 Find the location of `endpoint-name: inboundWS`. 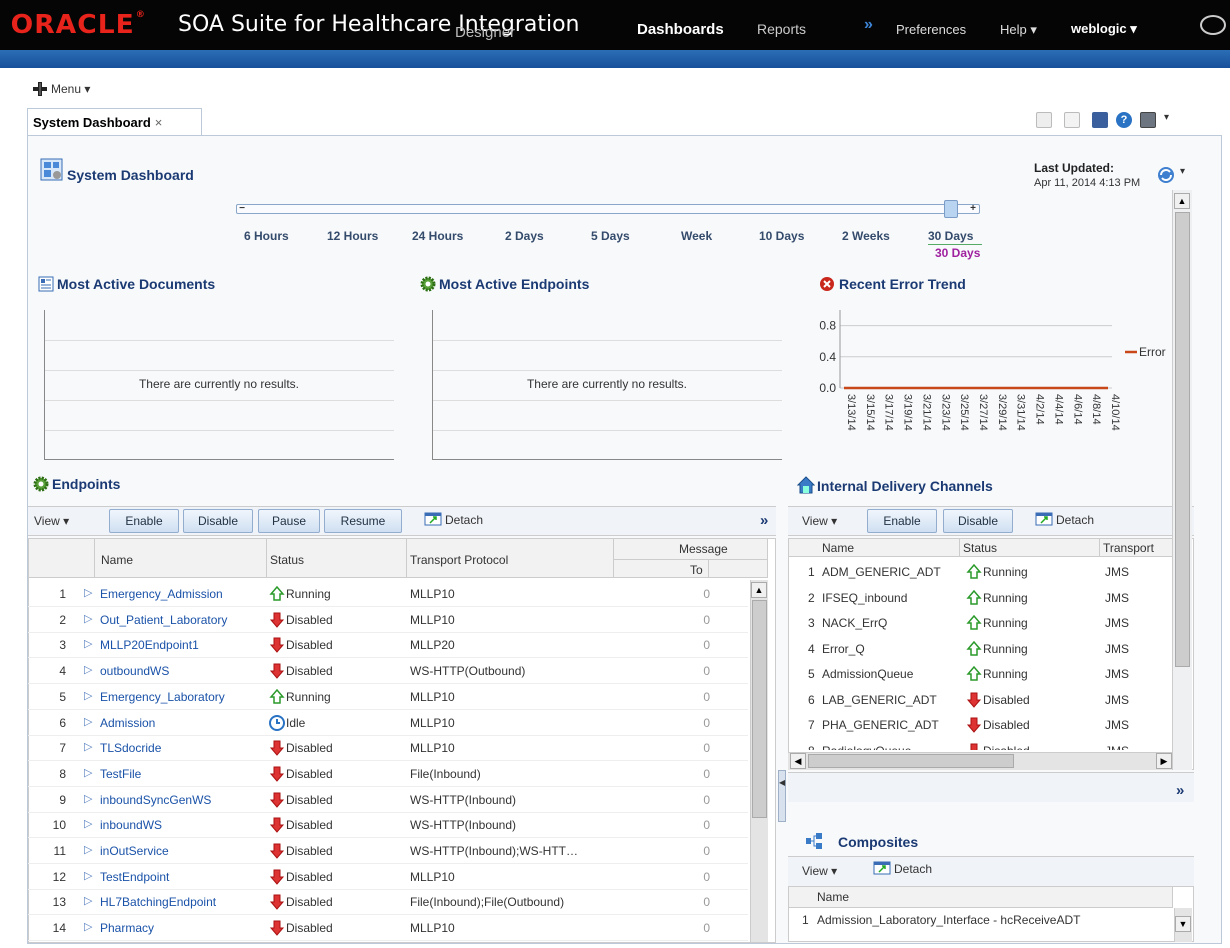

endpoint-name: inboundWS is located at coordinates (185, 825).